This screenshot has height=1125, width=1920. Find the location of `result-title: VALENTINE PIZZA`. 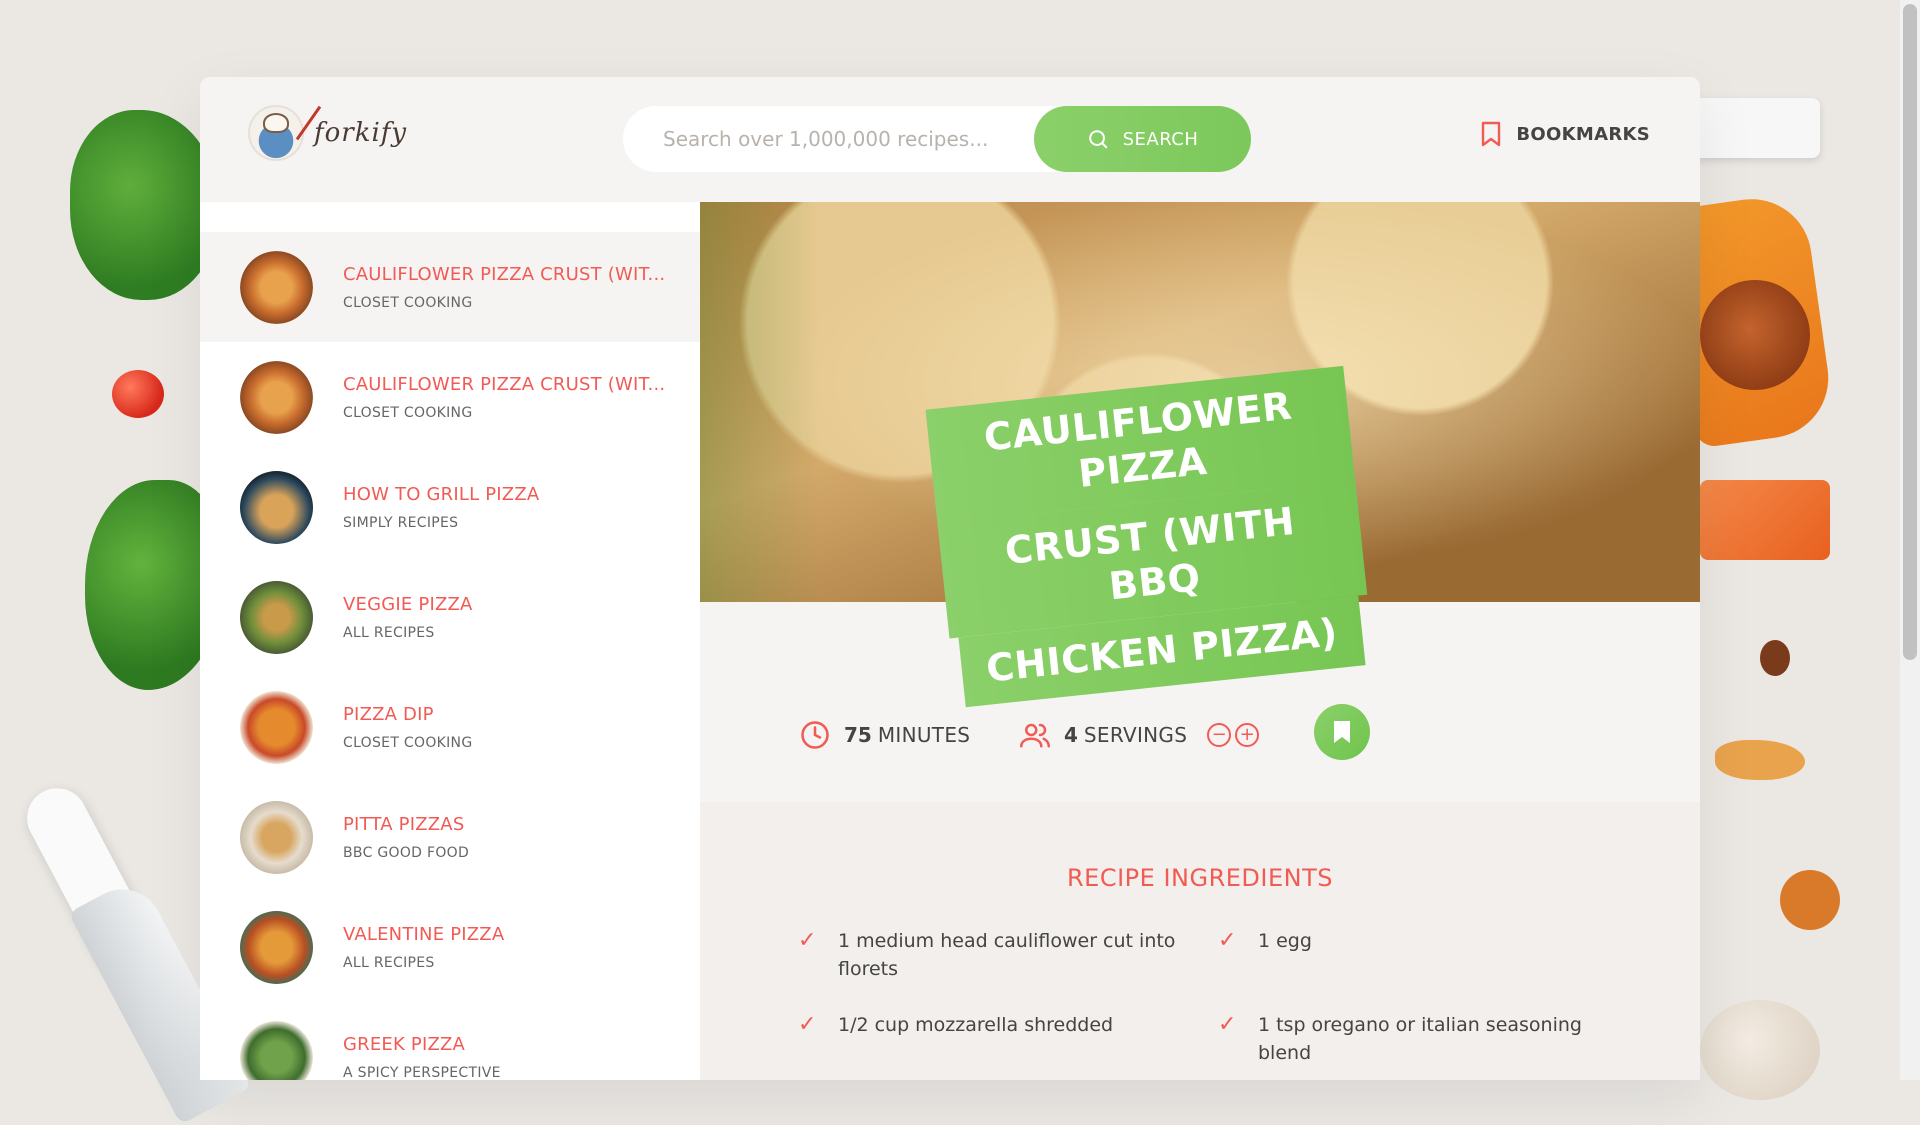

result-title: VALENTINE PIZZA is located at coordinates (424, 934).